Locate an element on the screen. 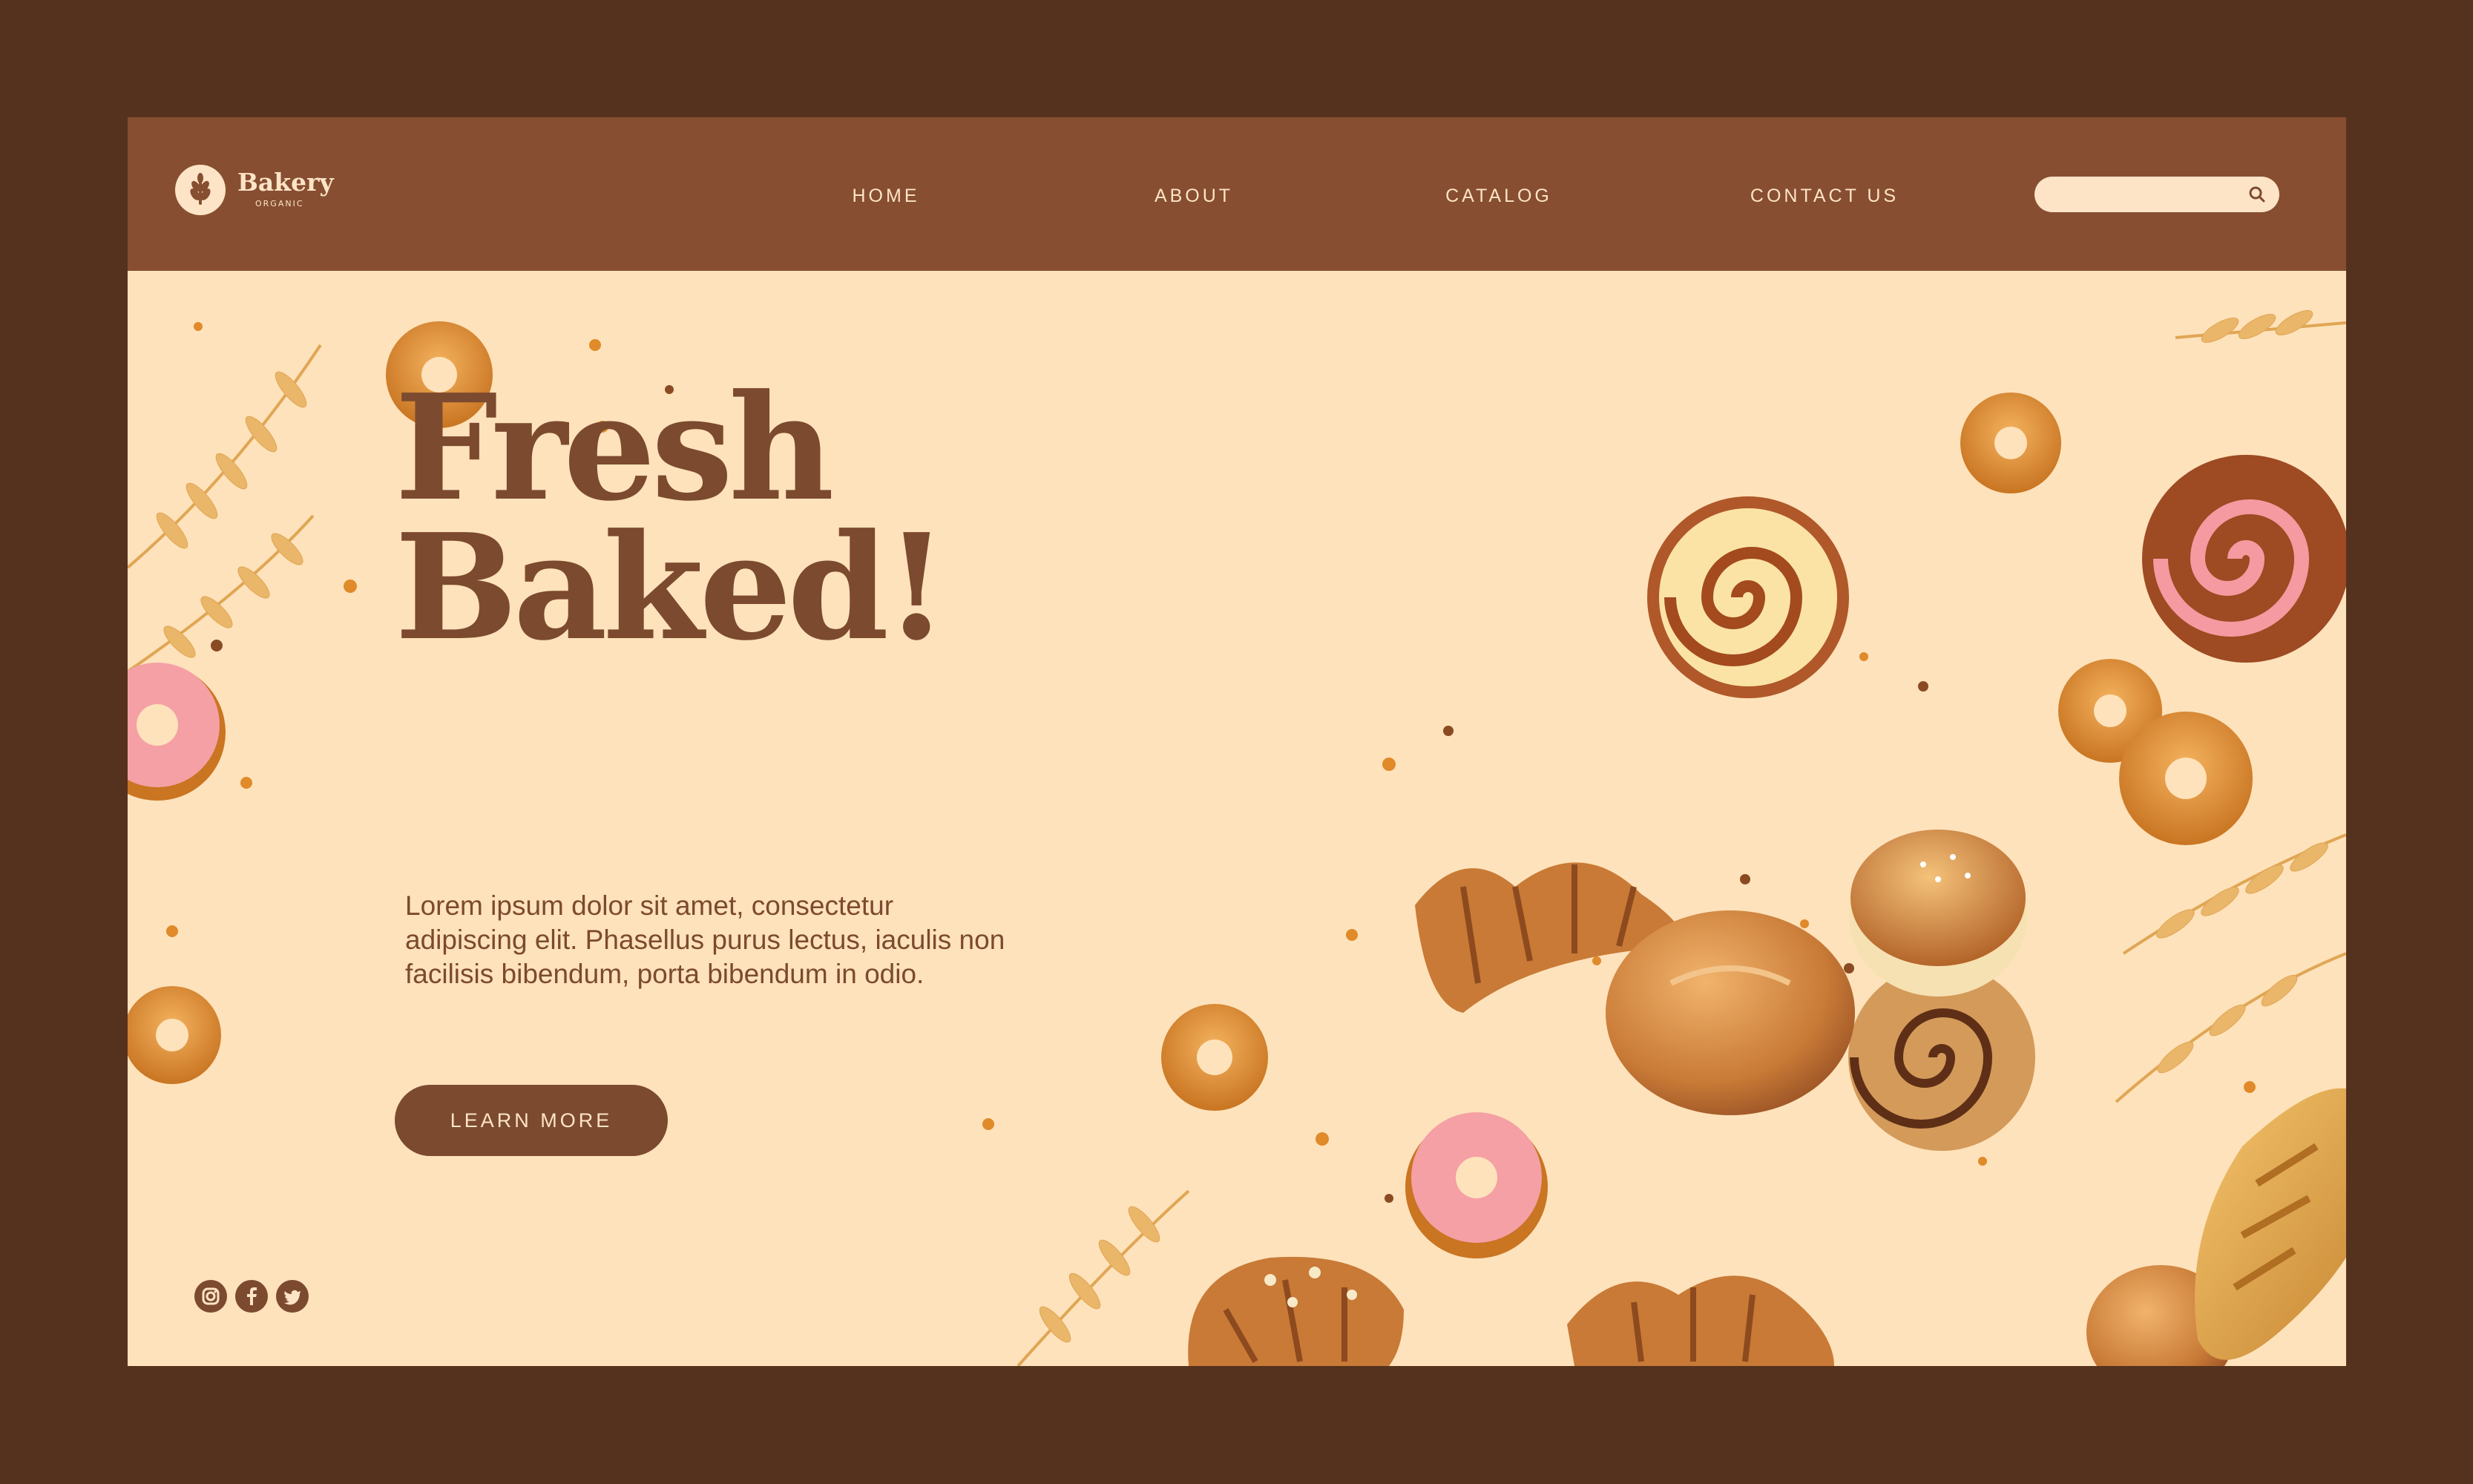  brand-name: Bakery is located at coordinates (285, 182).